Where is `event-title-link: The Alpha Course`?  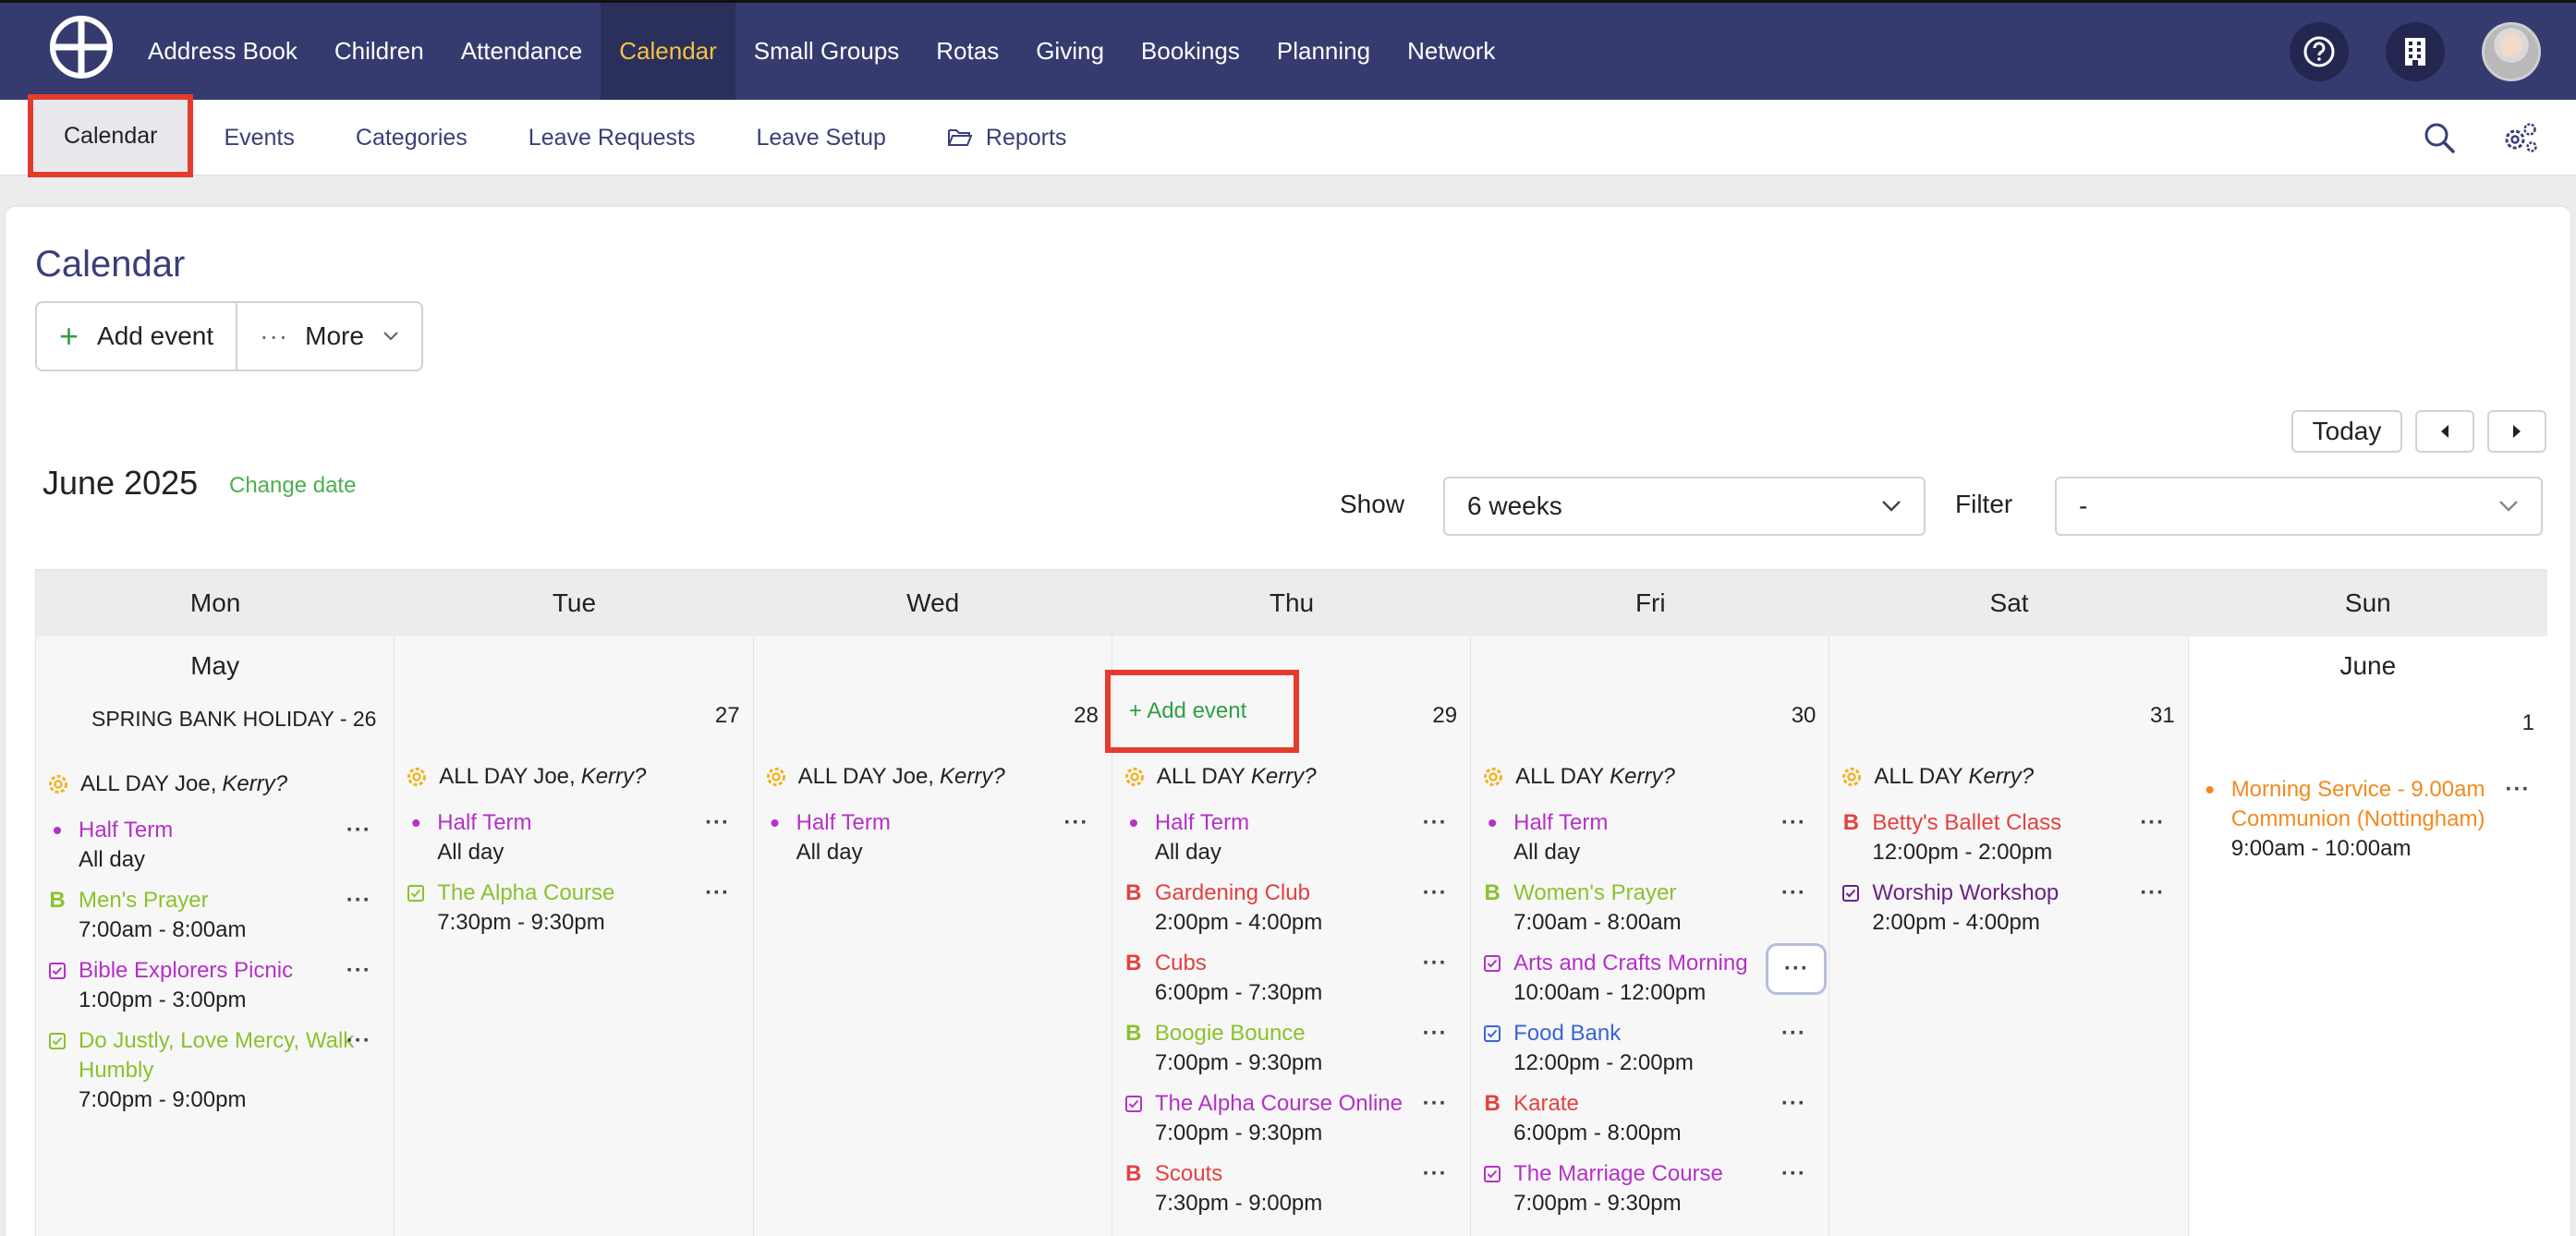
event-title-link: The Alpha Course is located at coordinates (590, 893).